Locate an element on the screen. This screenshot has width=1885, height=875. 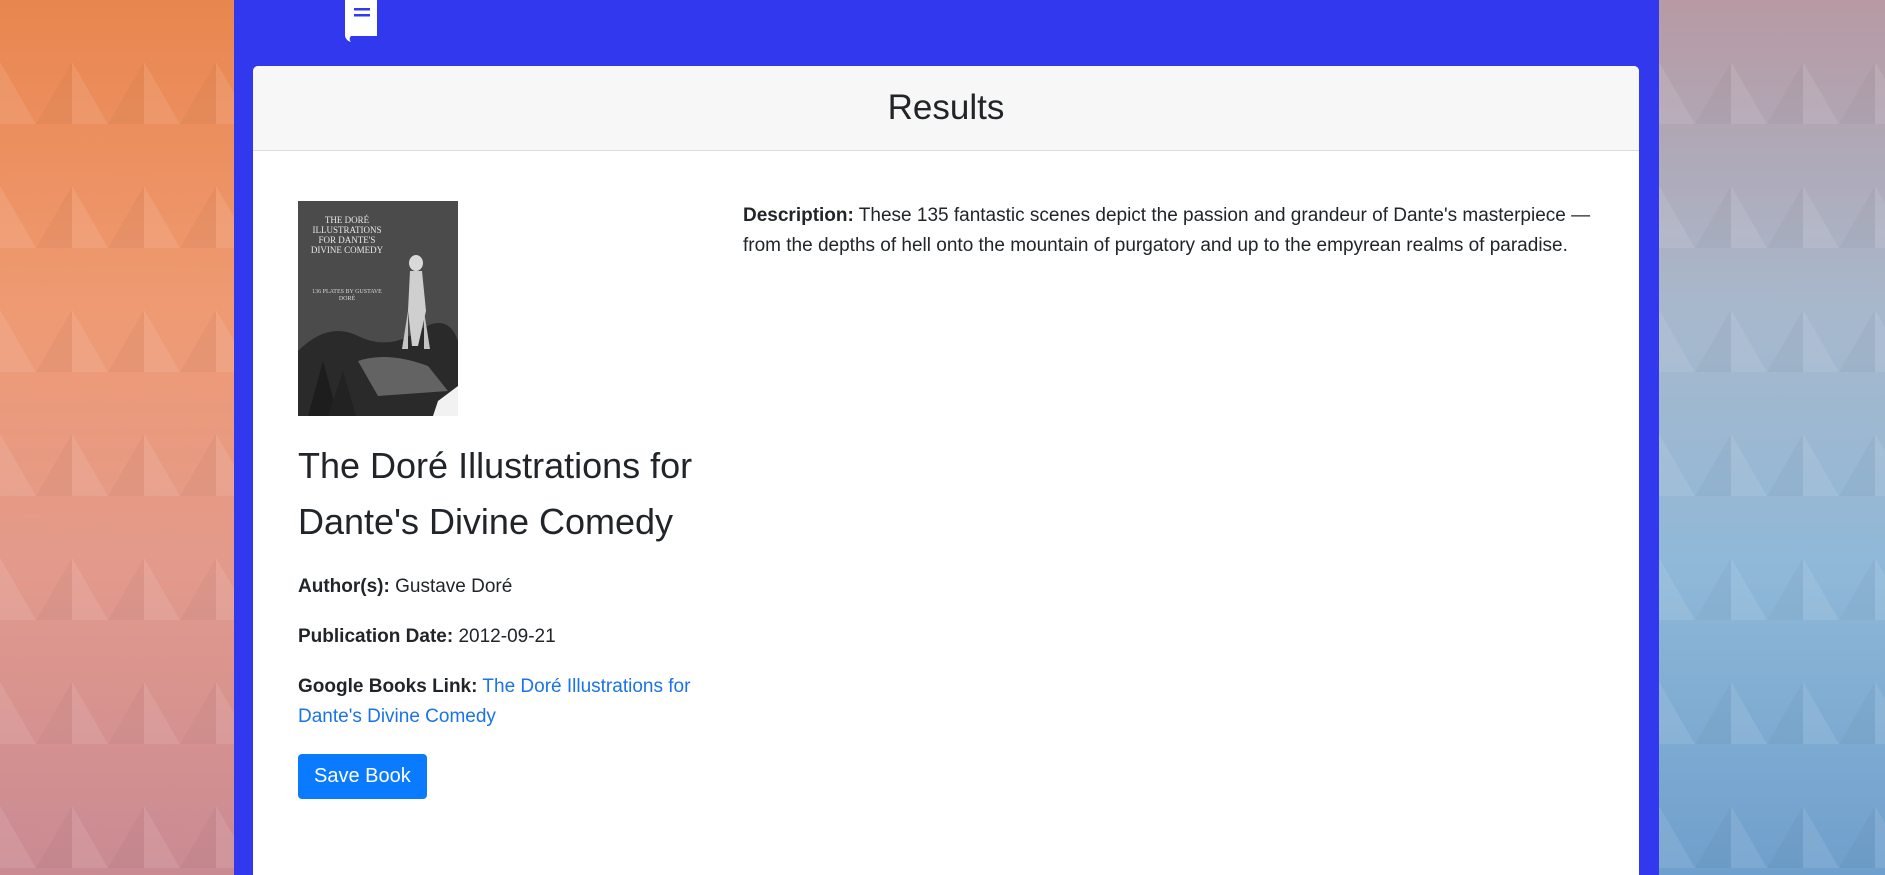
publication-label: Publication Date: is located at coordinates (376, 636).